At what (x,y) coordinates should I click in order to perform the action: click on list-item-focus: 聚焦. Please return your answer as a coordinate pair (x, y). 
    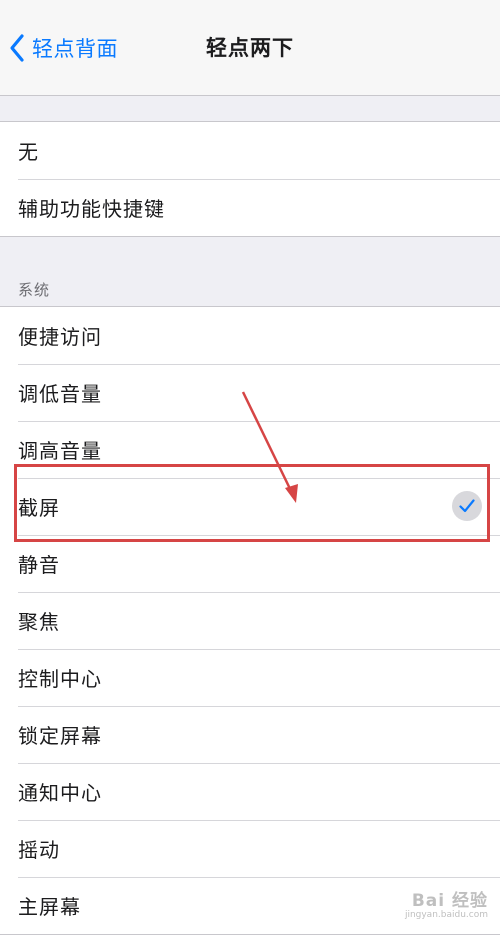
    Looking at the image, I should click on (250, 620).